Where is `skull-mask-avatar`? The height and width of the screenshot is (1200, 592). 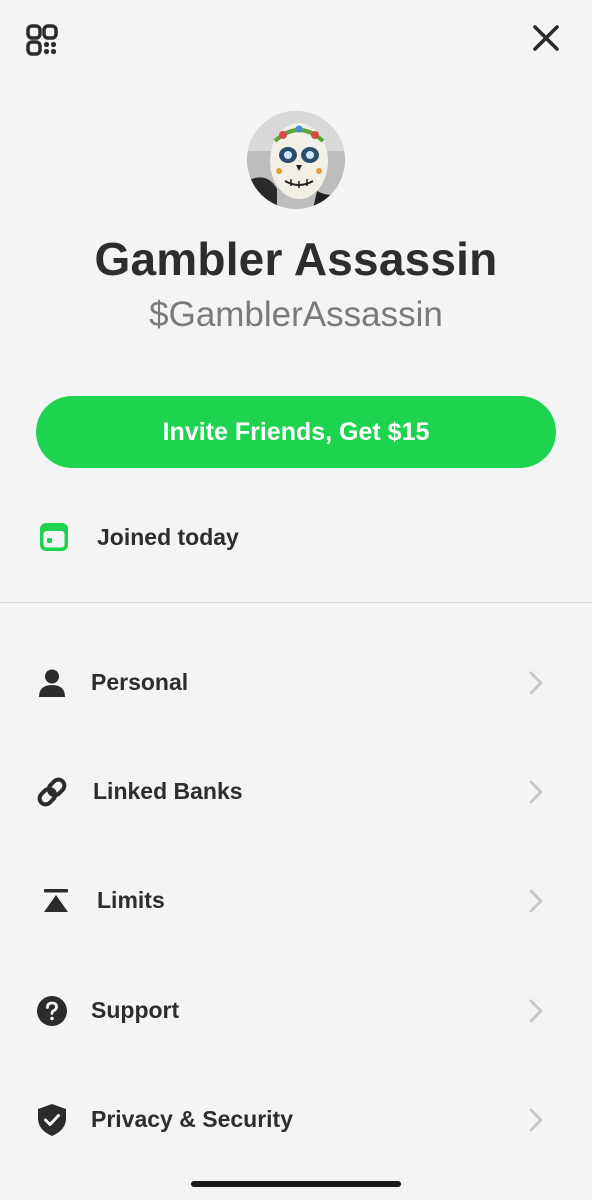 skull-mask-avatar is located at coordinates (296, 160).